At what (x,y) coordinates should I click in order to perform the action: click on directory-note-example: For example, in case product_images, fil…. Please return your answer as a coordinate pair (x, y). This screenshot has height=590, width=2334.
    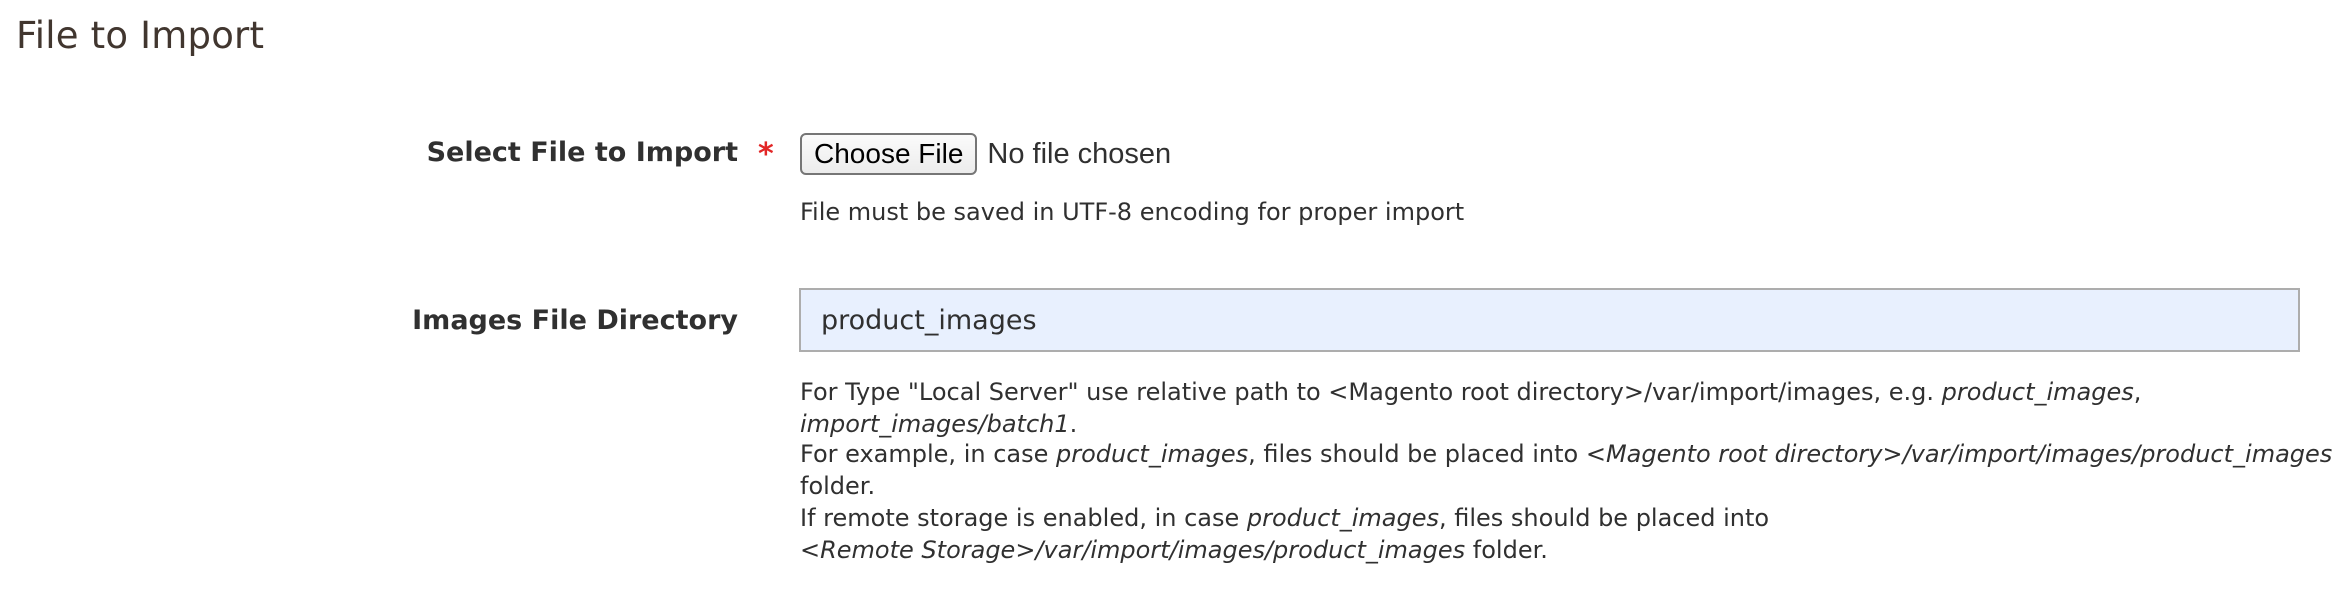
    Looking at the image, I should click on (1567, 470).